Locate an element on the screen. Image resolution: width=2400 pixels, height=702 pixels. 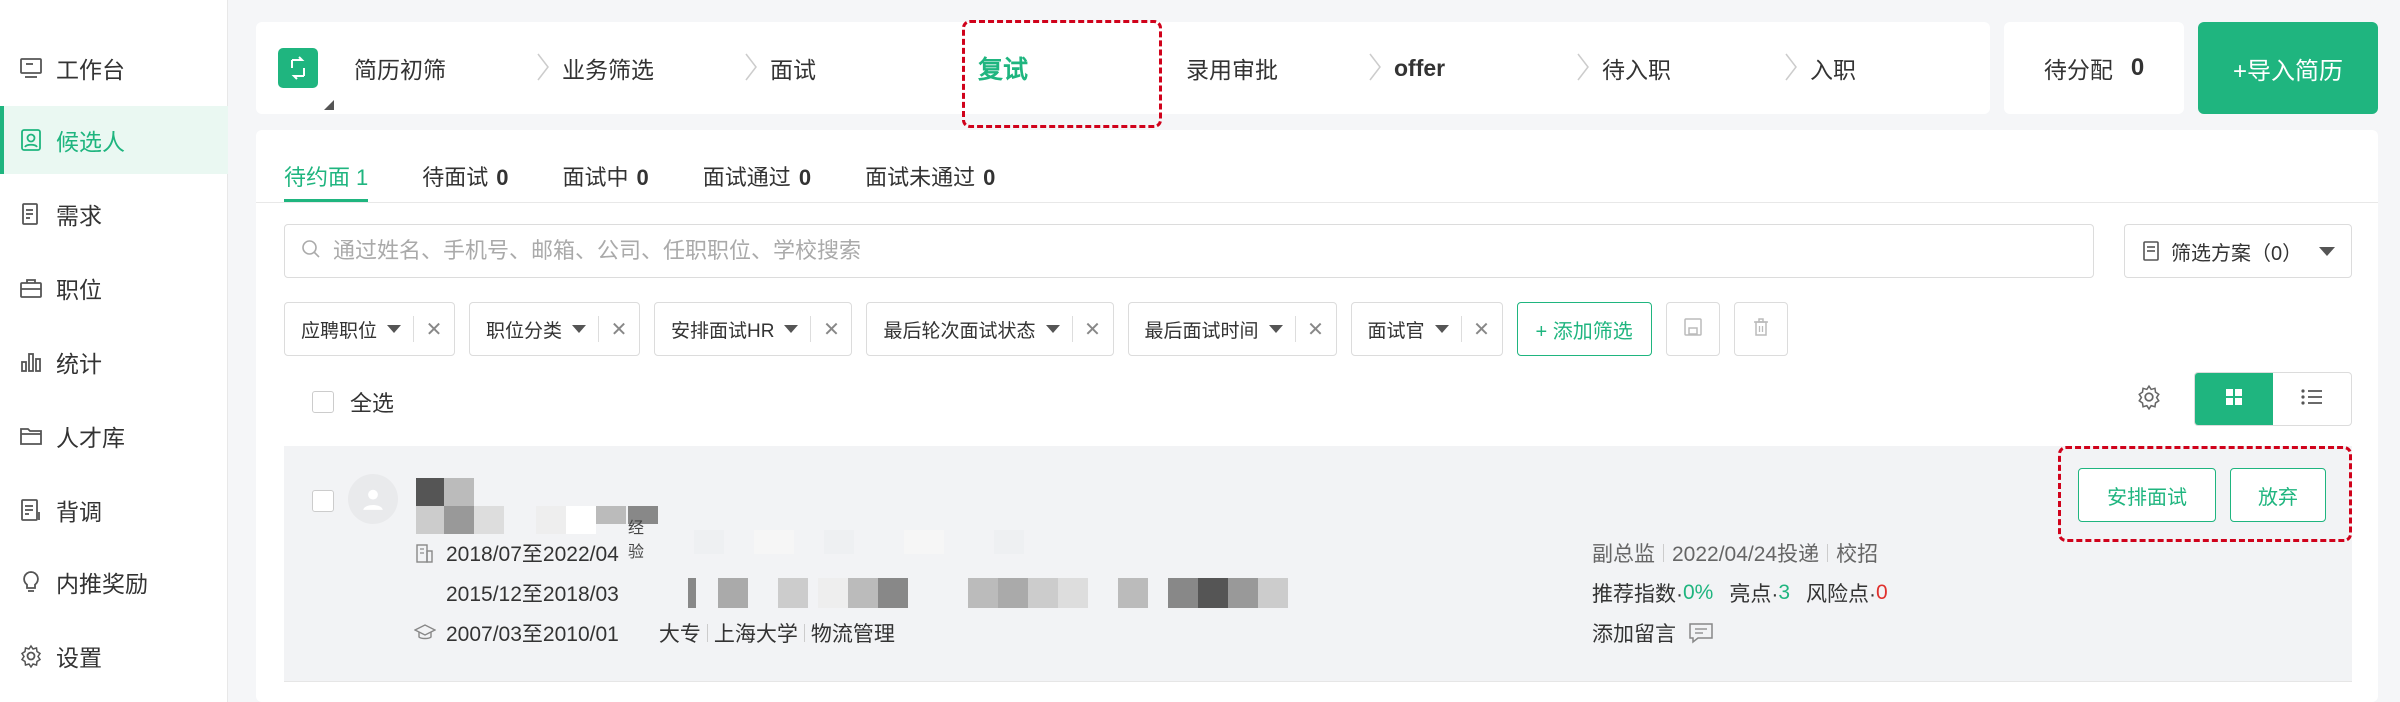
sidebar-item-talent-pool: 人才库 is located at coordinates (114, 436).